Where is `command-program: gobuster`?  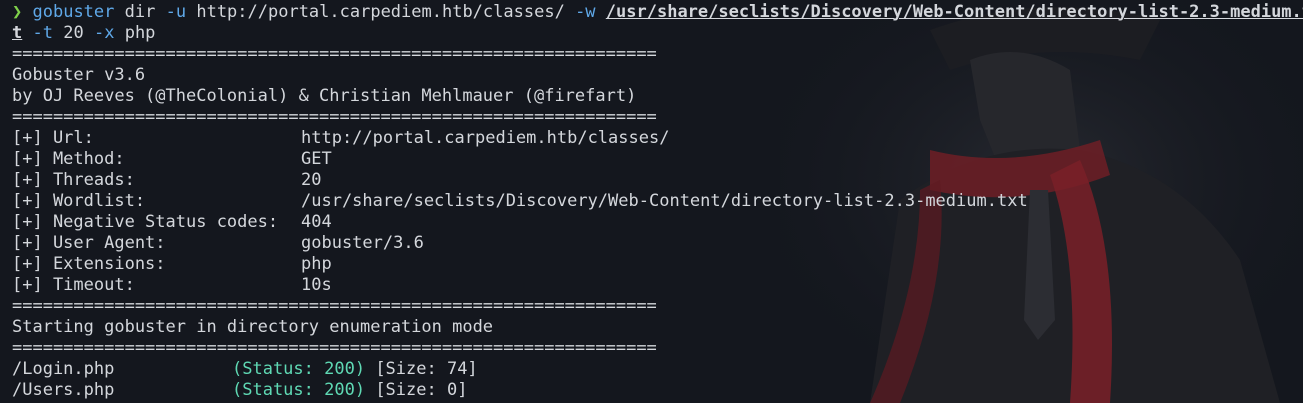
command-program: gobuster is located at coordinates (73, 12).